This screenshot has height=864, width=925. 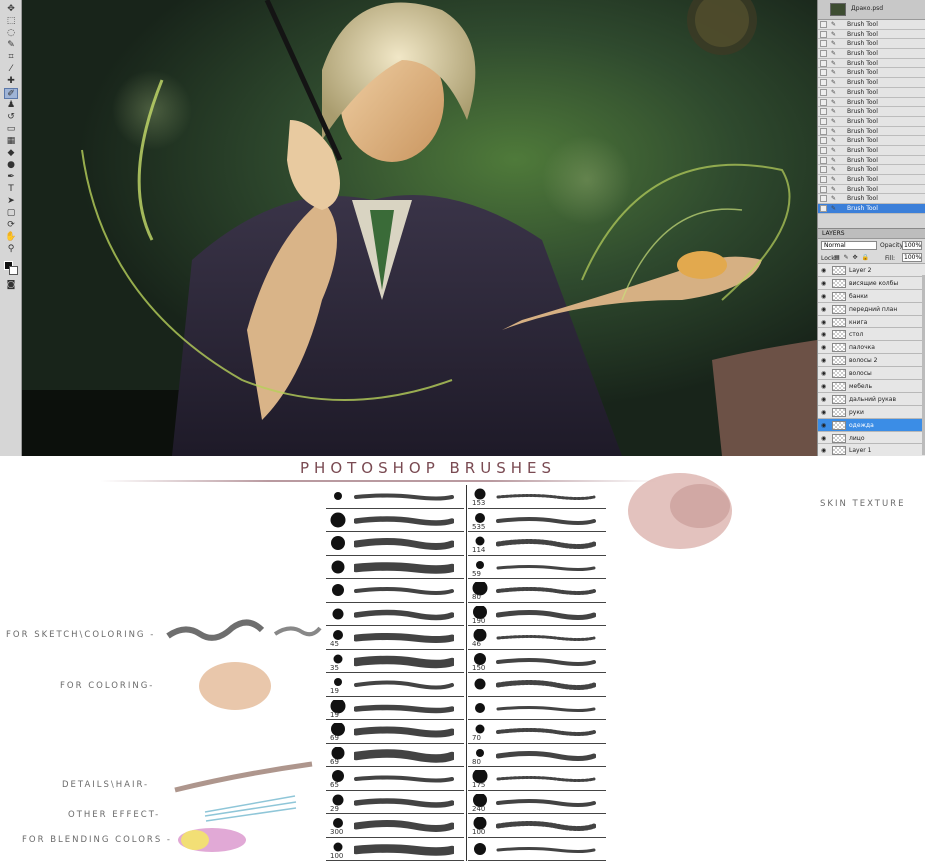 What do you see at coordinates (871, 348) in the screenshot?
I see `layer-row: ◉ палочка` at bounding box center [871, 348].